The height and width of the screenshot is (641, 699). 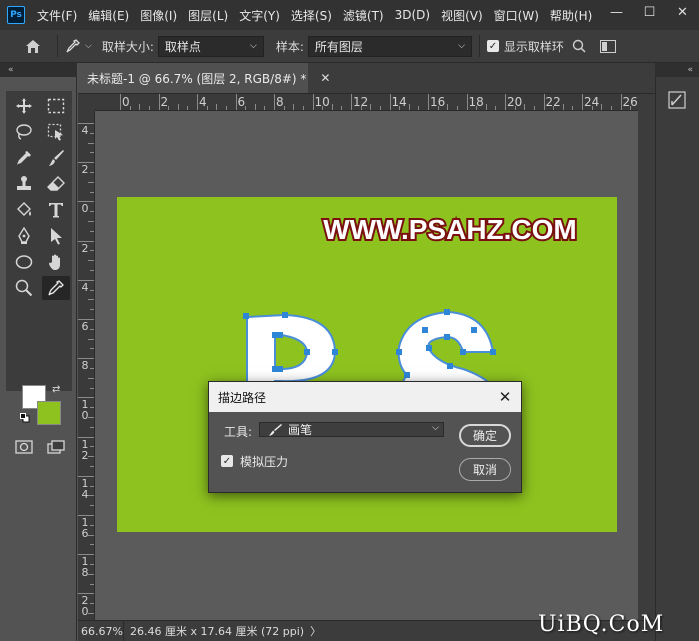 I want to click on properties-panel-icon, so click(x=677, y=100).